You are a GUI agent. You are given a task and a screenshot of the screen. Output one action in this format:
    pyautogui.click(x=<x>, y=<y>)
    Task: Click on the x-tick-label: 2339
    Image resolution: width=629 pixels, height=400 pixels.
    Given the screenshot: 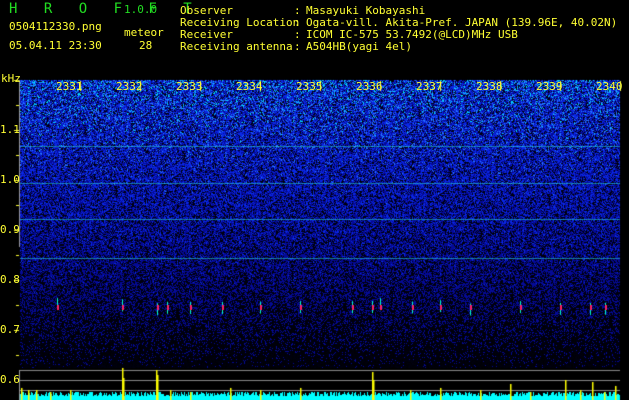 What is the action you would take?
    pyautogui.click(x=549, y=86)
    